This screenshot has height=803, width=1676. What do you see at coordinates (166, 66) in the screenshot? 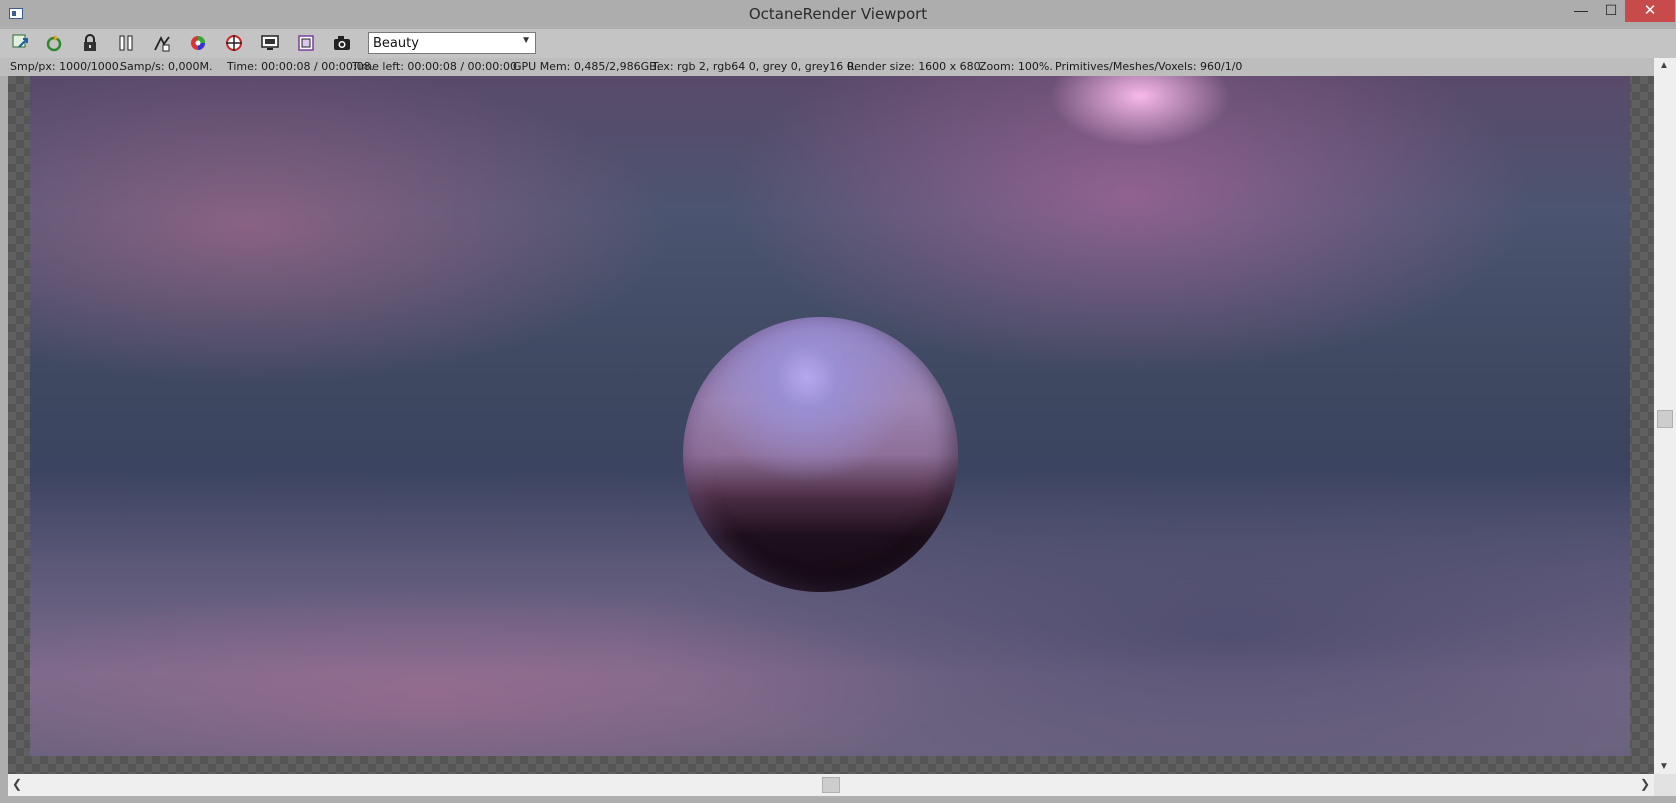
I see `status-samp-s: Samp/s: 0,000M.` at bounding box center [166, 66].